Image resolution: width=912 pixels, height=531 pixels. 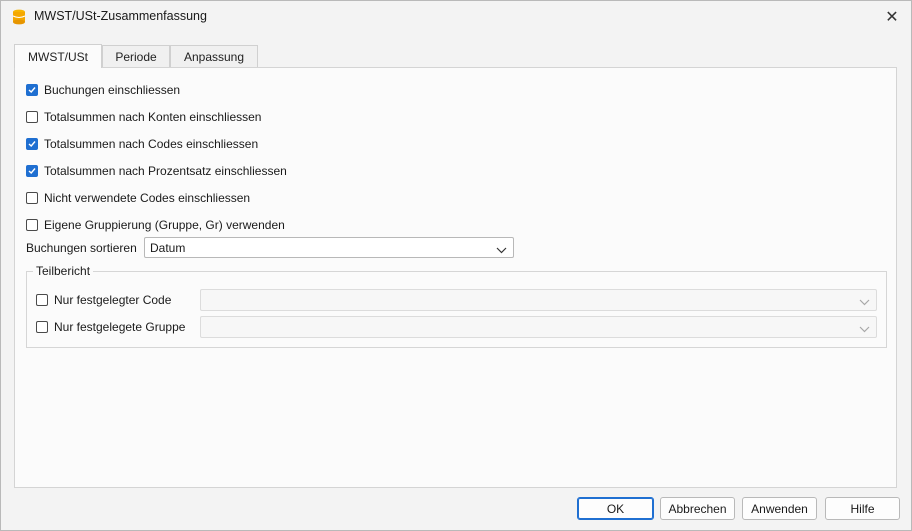 What do you see at coordinates (214, 56) in the screenshot?
I see `tab-anpassung: Anpassung` at bounding box center [214, 56].